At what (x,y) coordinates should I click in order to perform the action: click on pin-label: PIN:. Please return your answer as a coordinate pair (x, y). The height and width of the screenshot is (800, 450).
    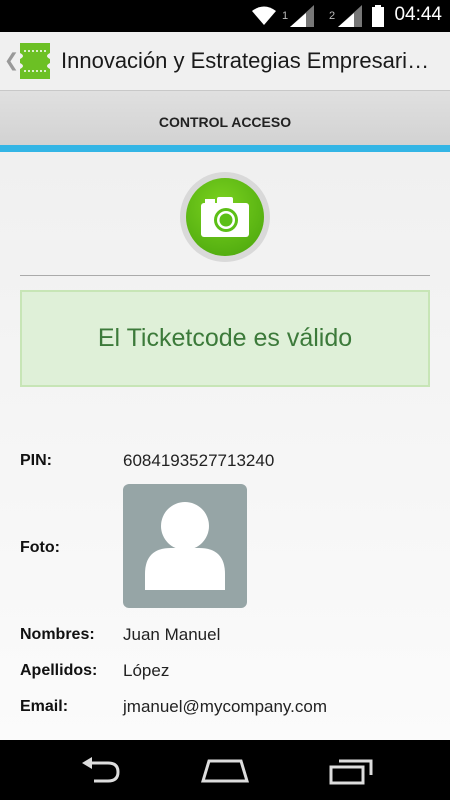
    Looking at the image, I should click on (36, 460).